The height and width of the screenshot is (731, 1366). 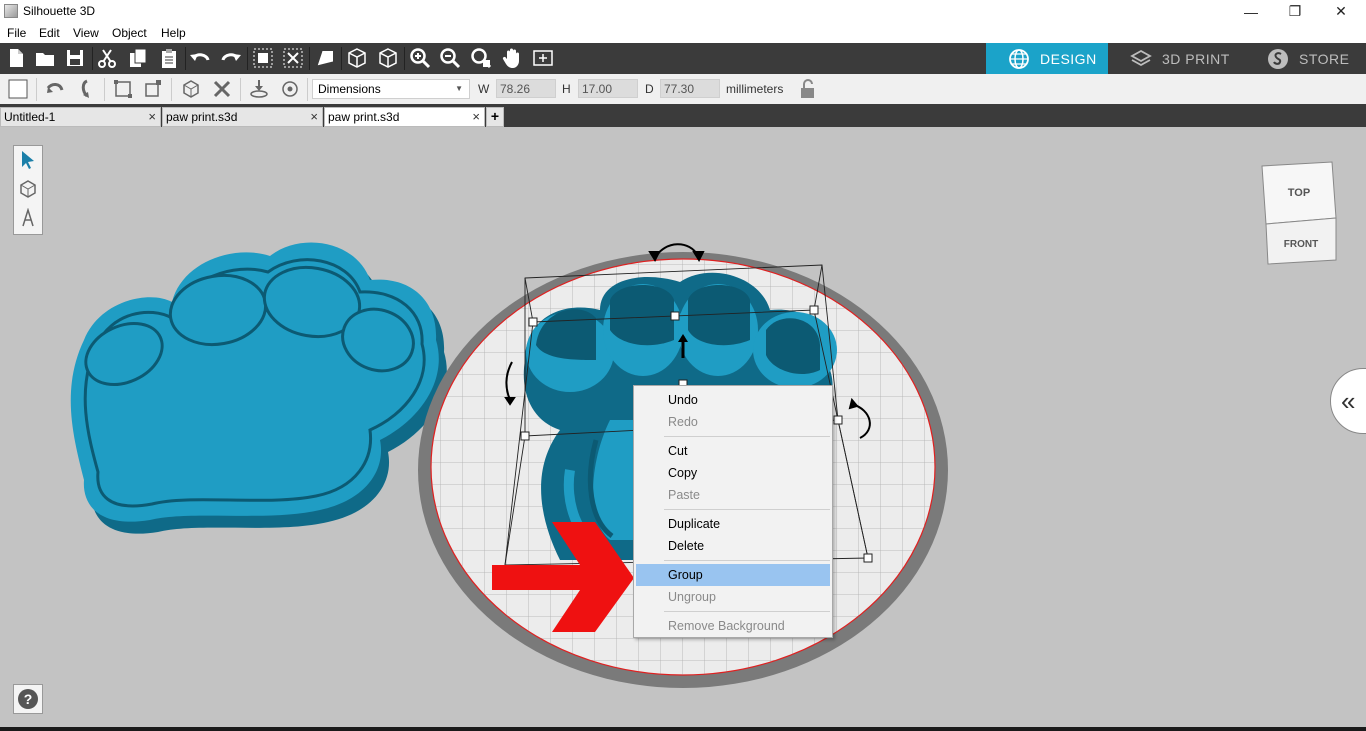 I want to click on text-a-icon, so click(x=28, y=217).